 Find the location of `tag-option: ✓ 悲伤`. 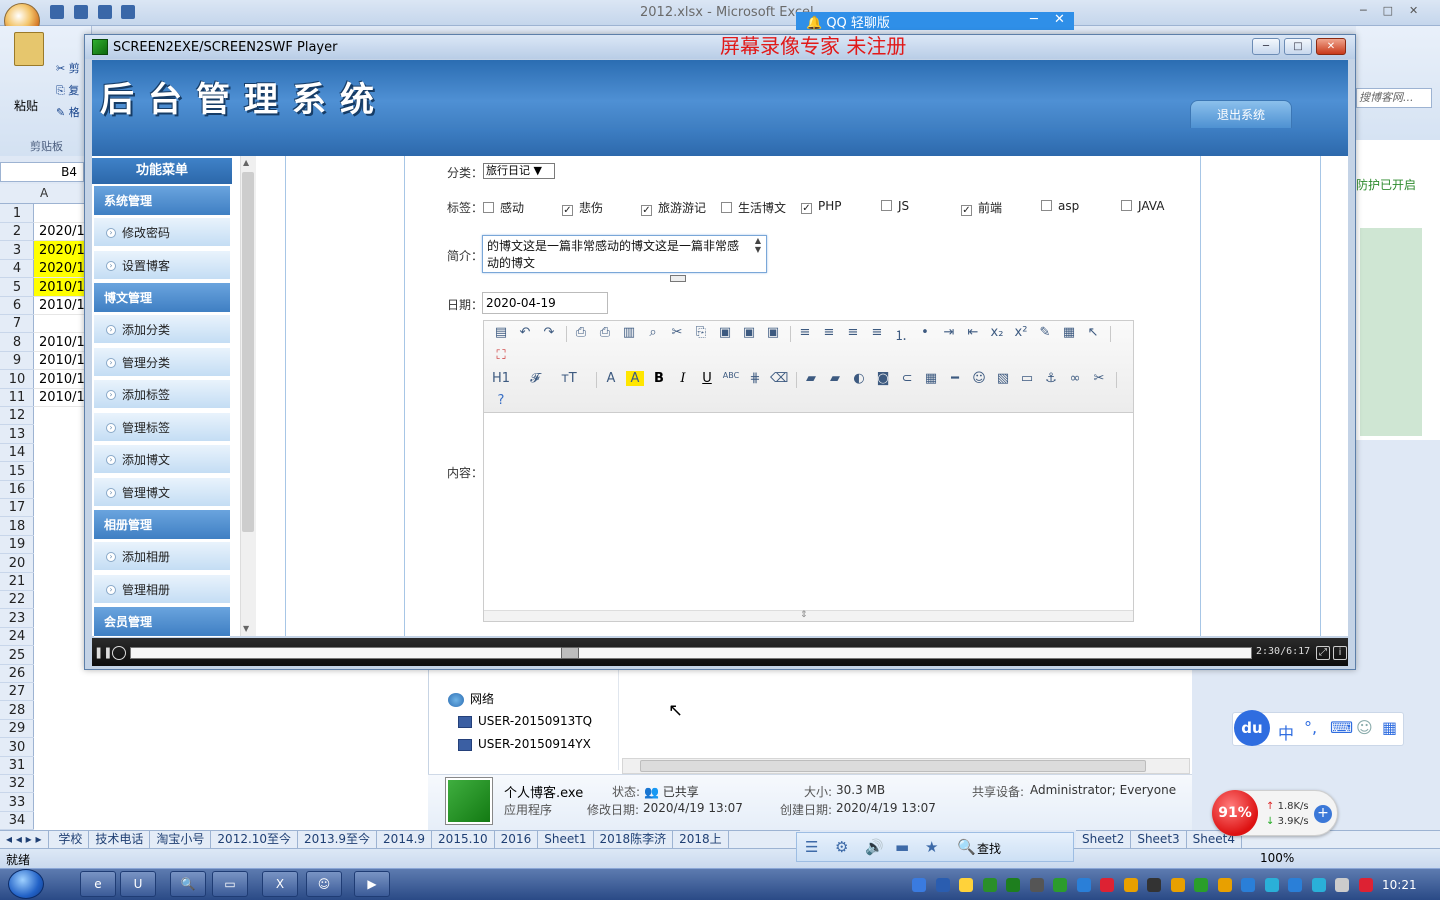

tag-option: ✓ 悲伤 is located at coordinates (582, 207).